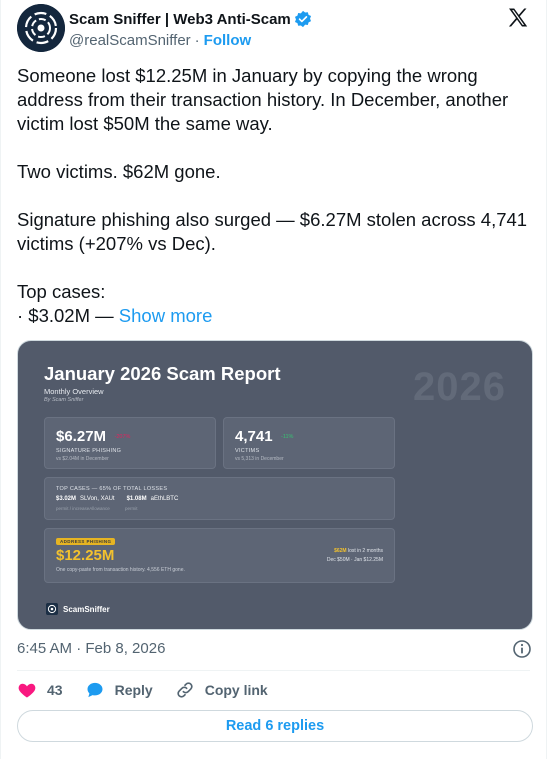 The height and width of the screenshot is (759, 547). Describe the element at coordinates (86, 609) in the screenshot. I see `report-brand-name: ScamSniffer` at that location.